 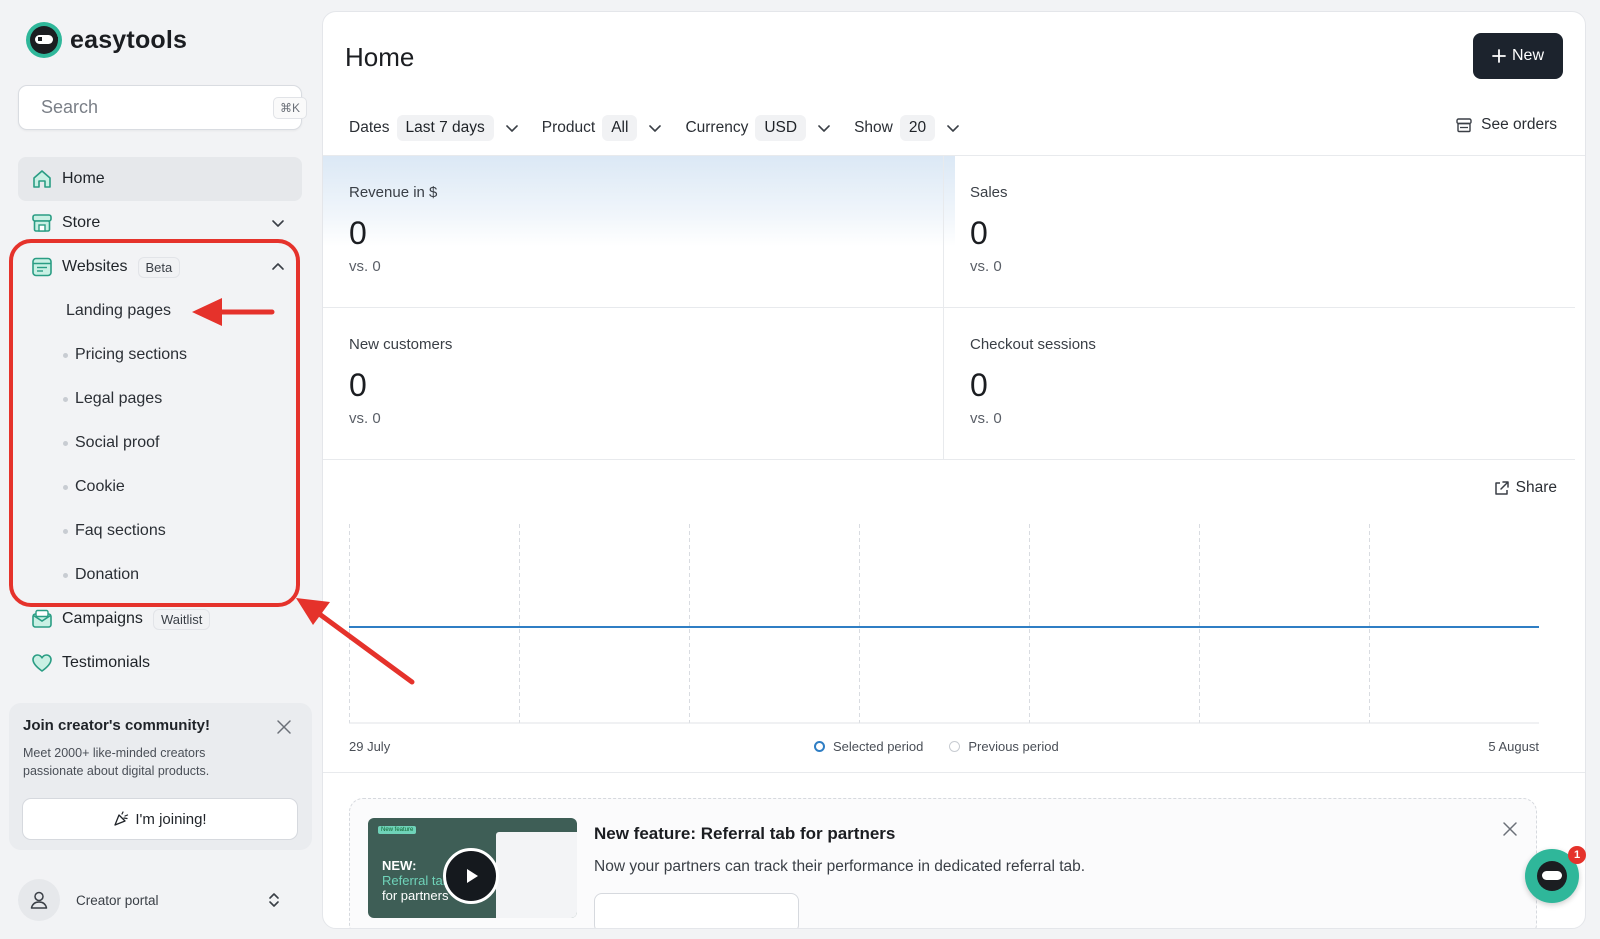 What do you see at coordinates (160, 487) in the screenshot?
I see `sidebar-subitem-cookie: Cookie` at bounding box center [160, 487].